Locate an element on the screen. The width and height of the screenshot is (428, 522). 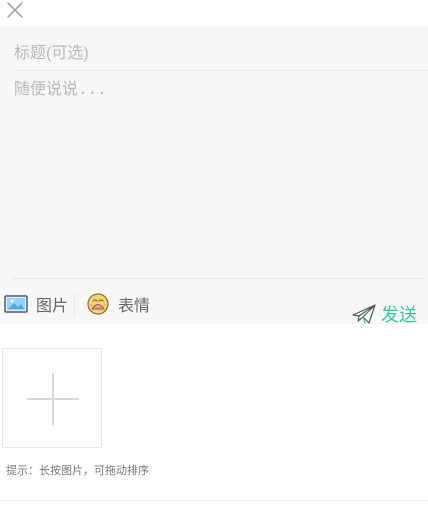
title-divider is located at coordinates (221, 70).